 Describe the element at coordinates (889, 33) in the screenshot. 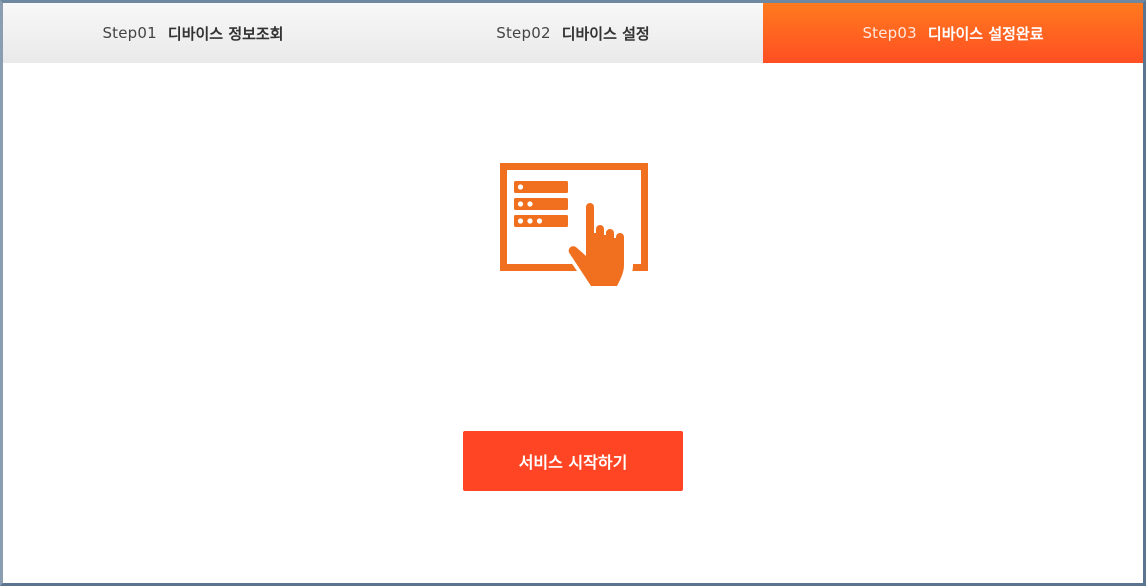

I see `step-3-number: Step03` at that location.